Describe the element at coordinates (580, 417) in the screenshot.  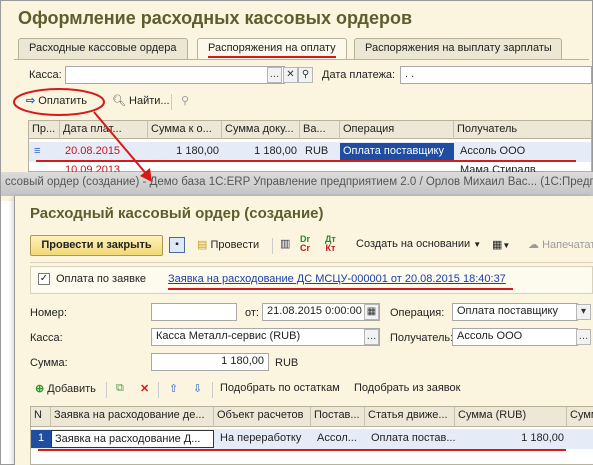
I see `column-header: Сумм` at that location.